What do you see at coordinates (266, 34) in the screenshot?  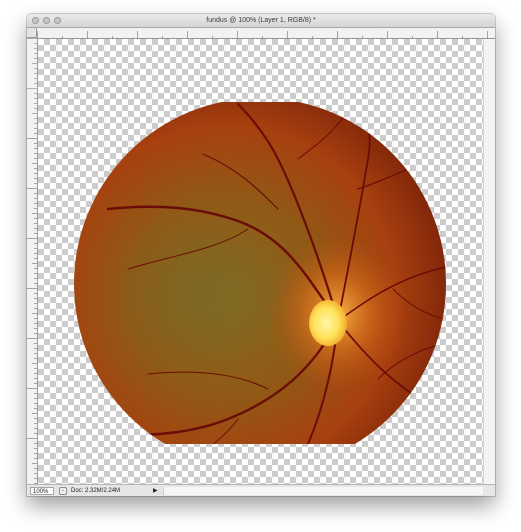 I see `horizontal-ruler` at bounding box center [266, 34].